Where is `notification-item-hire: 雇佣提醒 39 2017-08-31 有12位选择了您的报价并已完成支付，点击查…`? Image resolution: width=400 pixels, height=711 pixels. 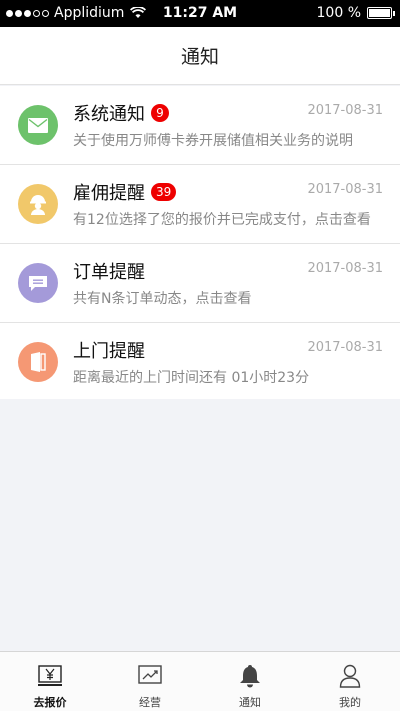 notification-item-hire: 雇佣提醒 39 2017-08-31 有12位选择了您的报价并已完成支付，点击查… is located at coordinates (200, 204).